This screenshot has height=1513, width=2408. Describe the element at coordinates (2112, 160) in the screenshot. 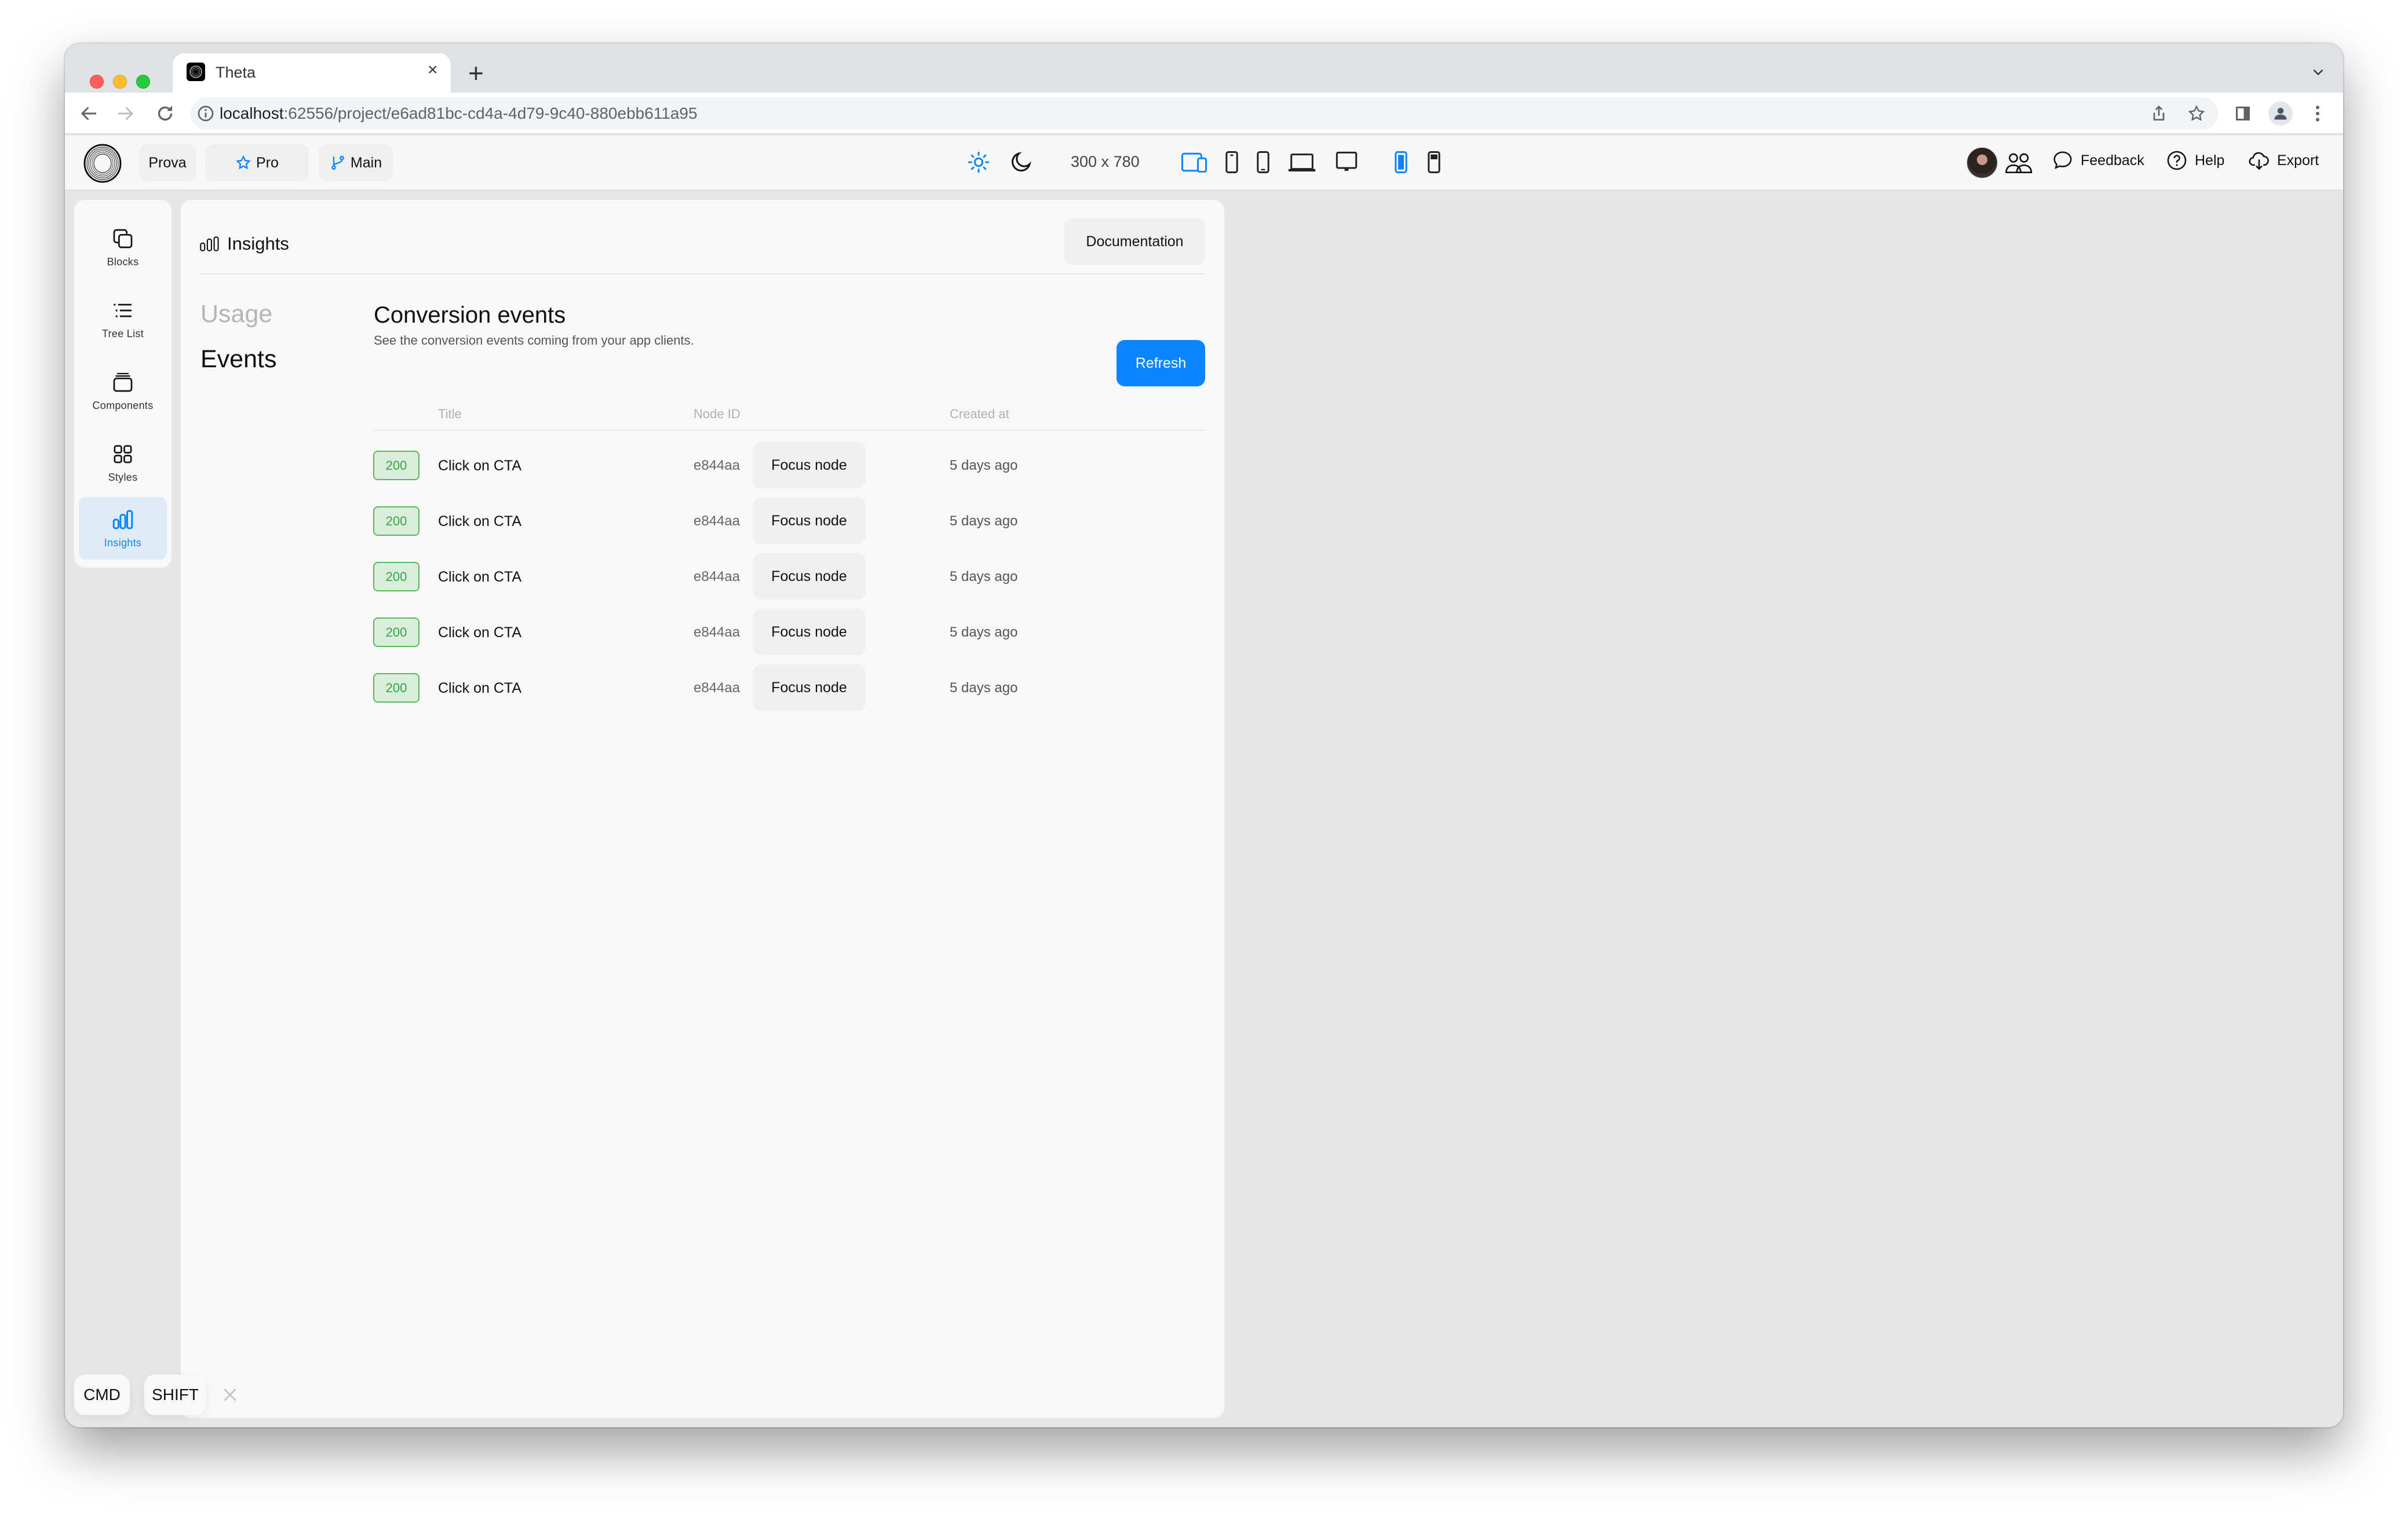

I see `feedback-label: Feedback` at that location.